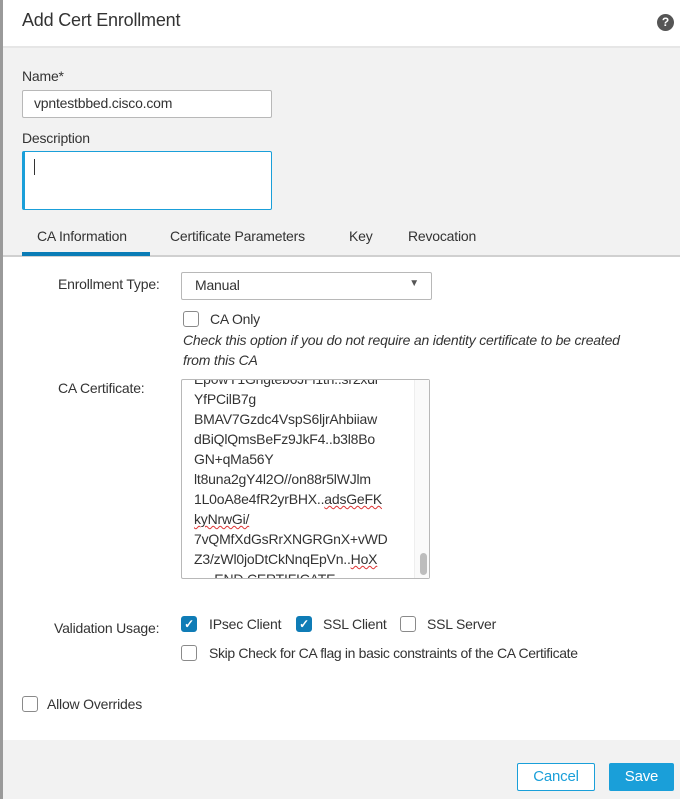  Describe the element at coordinates (245, 624) in the screenshot. I see `ipsec-client-label: IPsec Client` at that location.